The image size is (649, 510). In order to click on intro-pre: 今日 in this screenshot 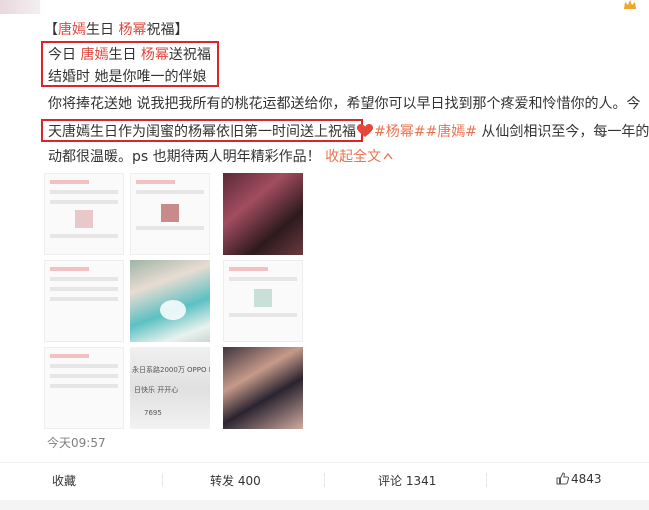, I will do `click(64, 55)`.